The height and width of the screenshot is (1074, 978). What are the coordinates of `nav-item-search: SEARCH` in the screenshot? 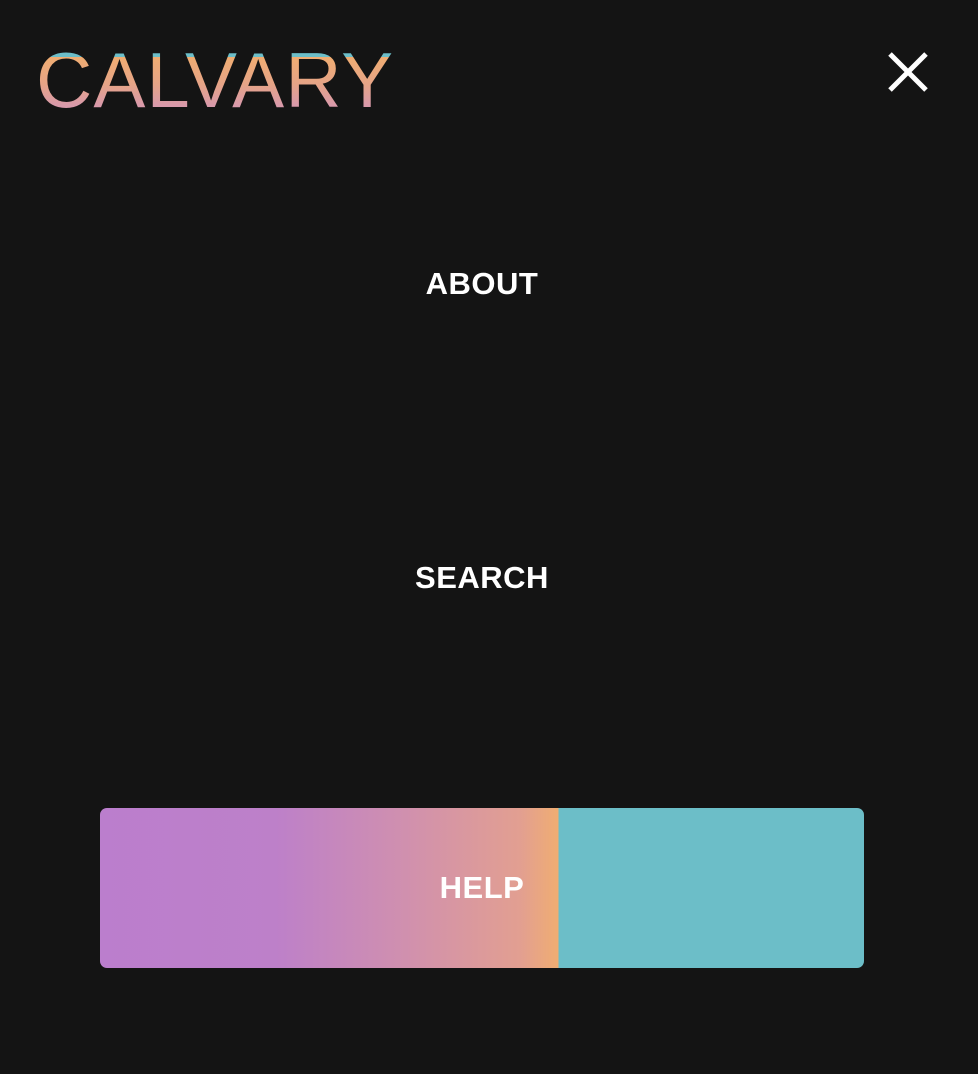 It's located at (482, 578).